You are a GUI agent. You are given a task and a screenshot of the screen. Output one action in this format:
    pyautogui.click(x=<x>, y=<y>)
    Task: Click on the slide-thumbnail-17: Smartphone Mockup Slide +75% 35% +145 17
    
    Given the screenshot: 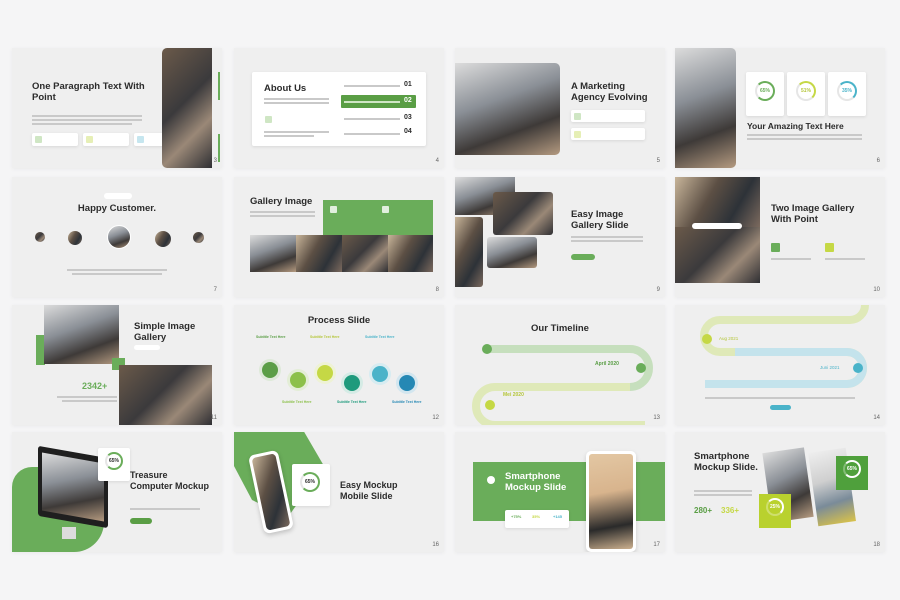 What is the action you would take?
    pyautogui.click(x=560, y=492)
    